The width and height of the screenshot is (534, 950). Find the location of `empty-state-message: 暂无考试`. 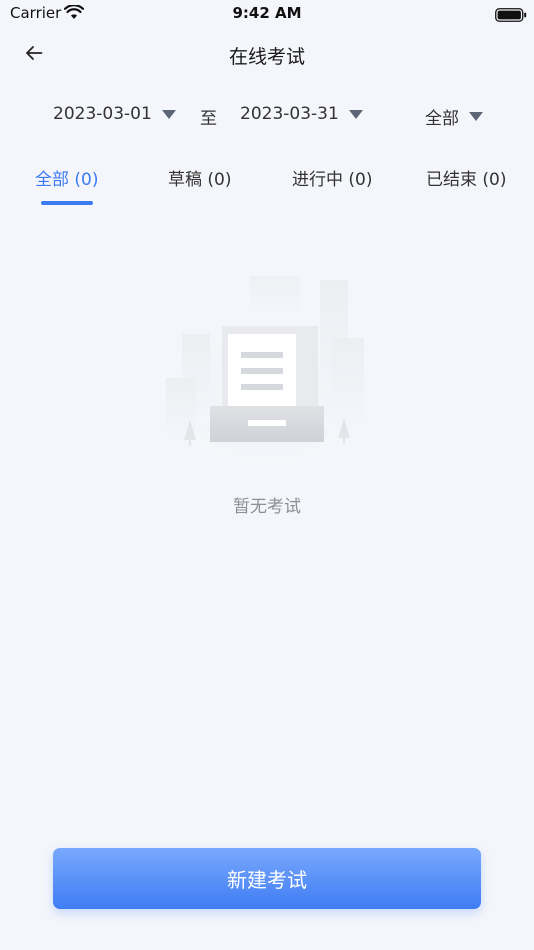

empty-state-message: 暂无考试 is located at coordinates (267, 507).